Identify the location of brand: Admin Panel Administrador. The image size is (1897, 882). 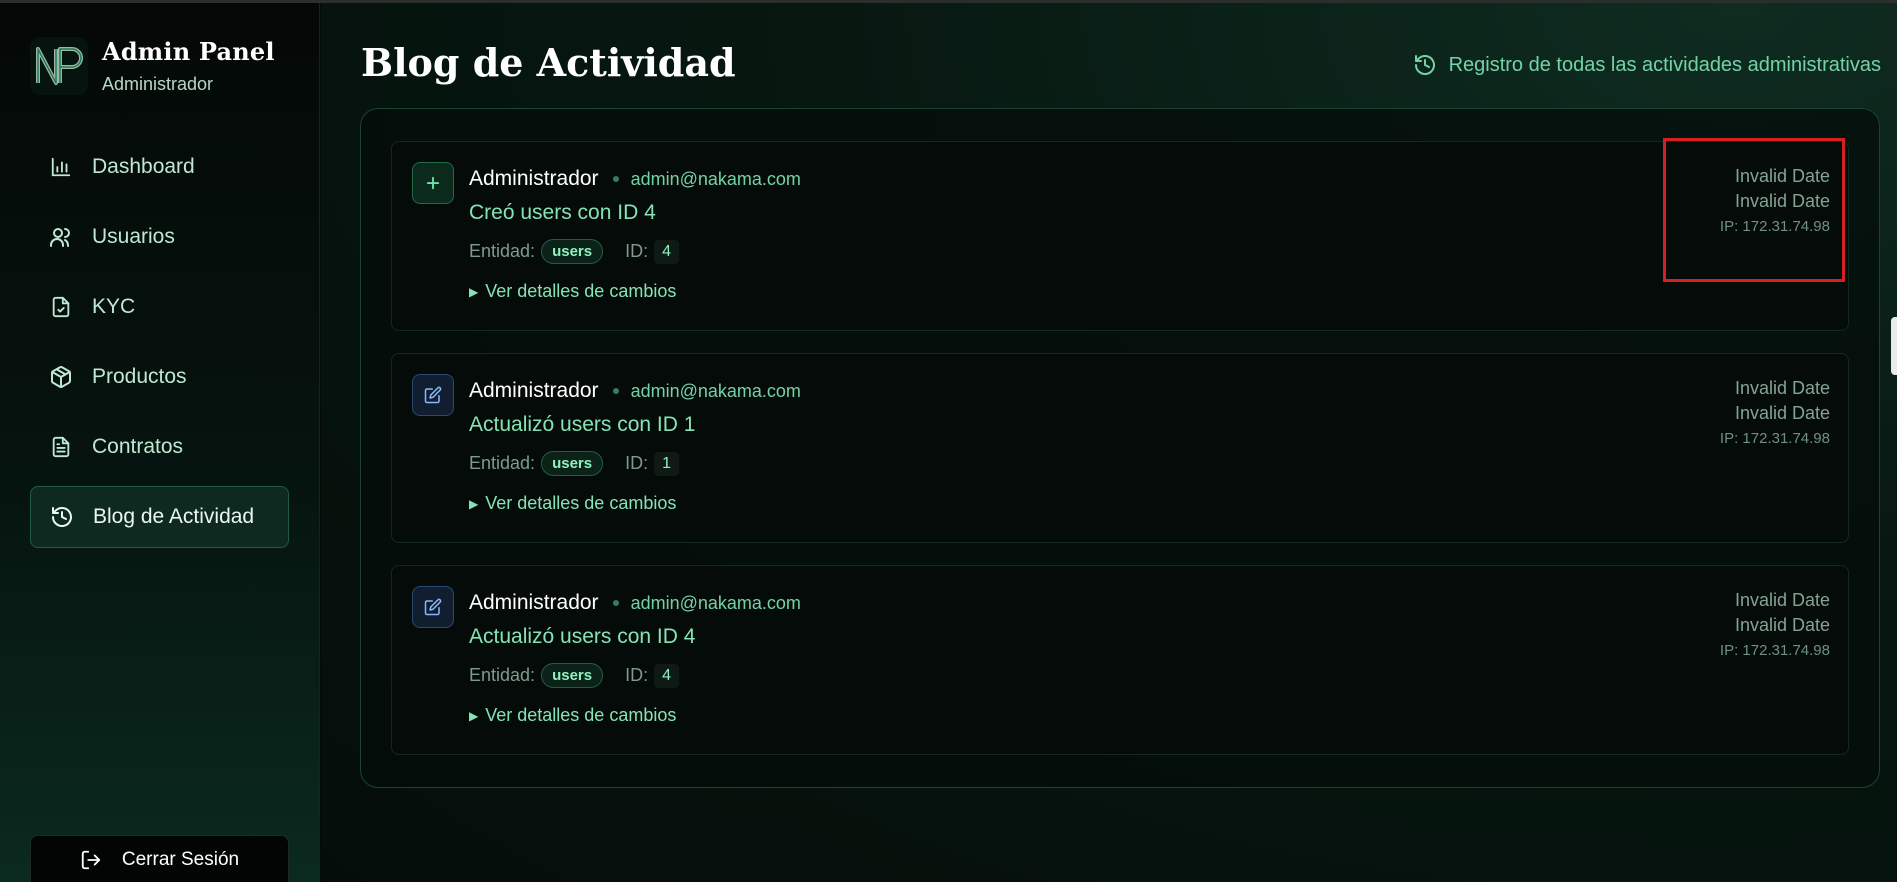
(152, 66).